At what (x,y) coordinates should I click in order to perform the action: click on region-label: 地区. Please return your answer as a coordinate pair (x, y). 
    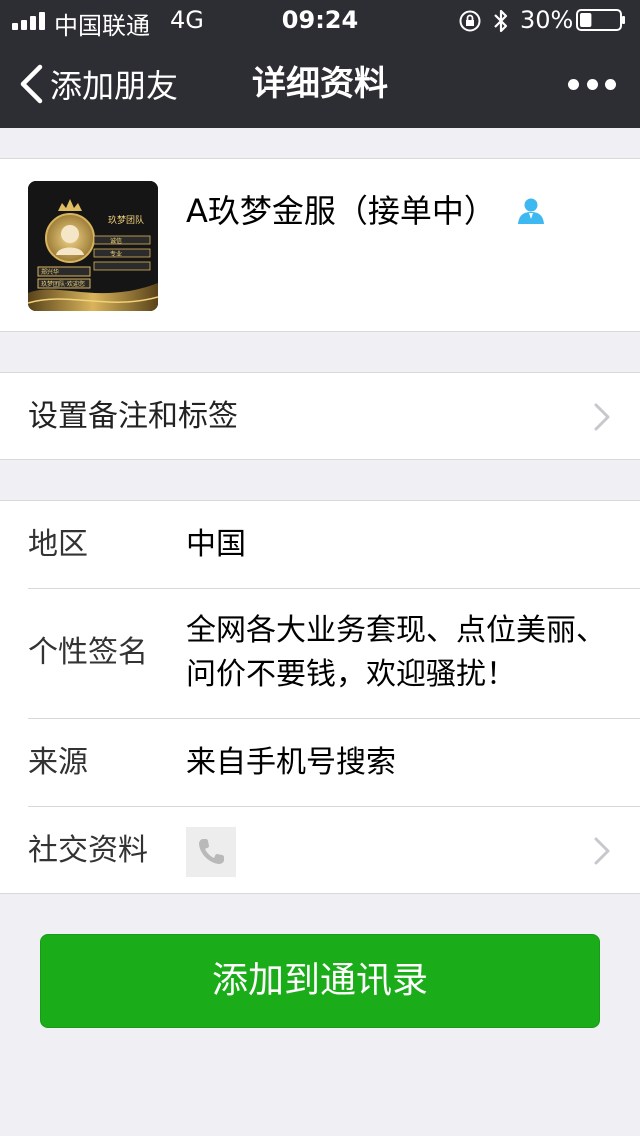
    Looking at the image, I should click on (58, 544).